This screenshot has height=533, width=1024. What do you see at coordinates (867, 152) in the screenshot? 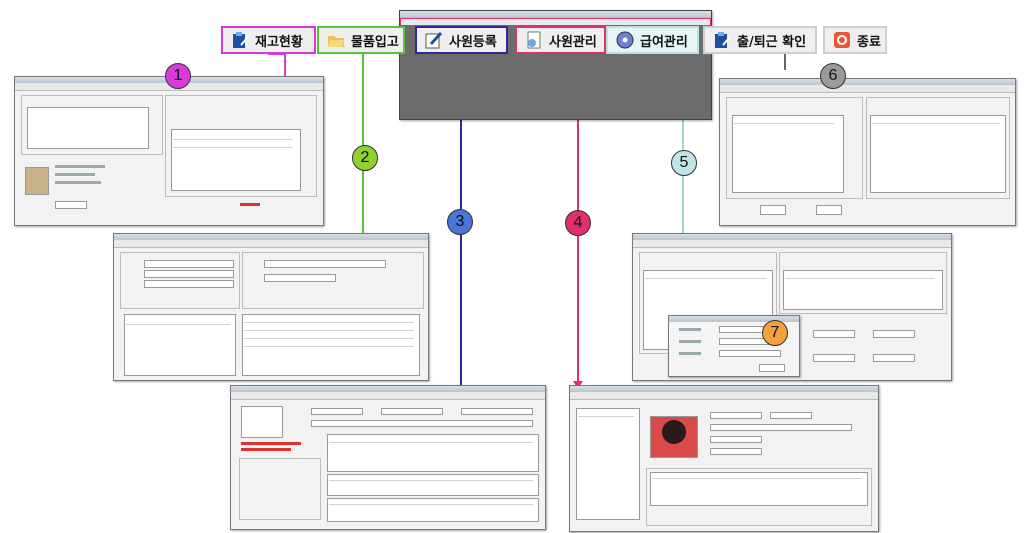
I see `attendance-window-thumbnail` at bounding box center [867, 152].